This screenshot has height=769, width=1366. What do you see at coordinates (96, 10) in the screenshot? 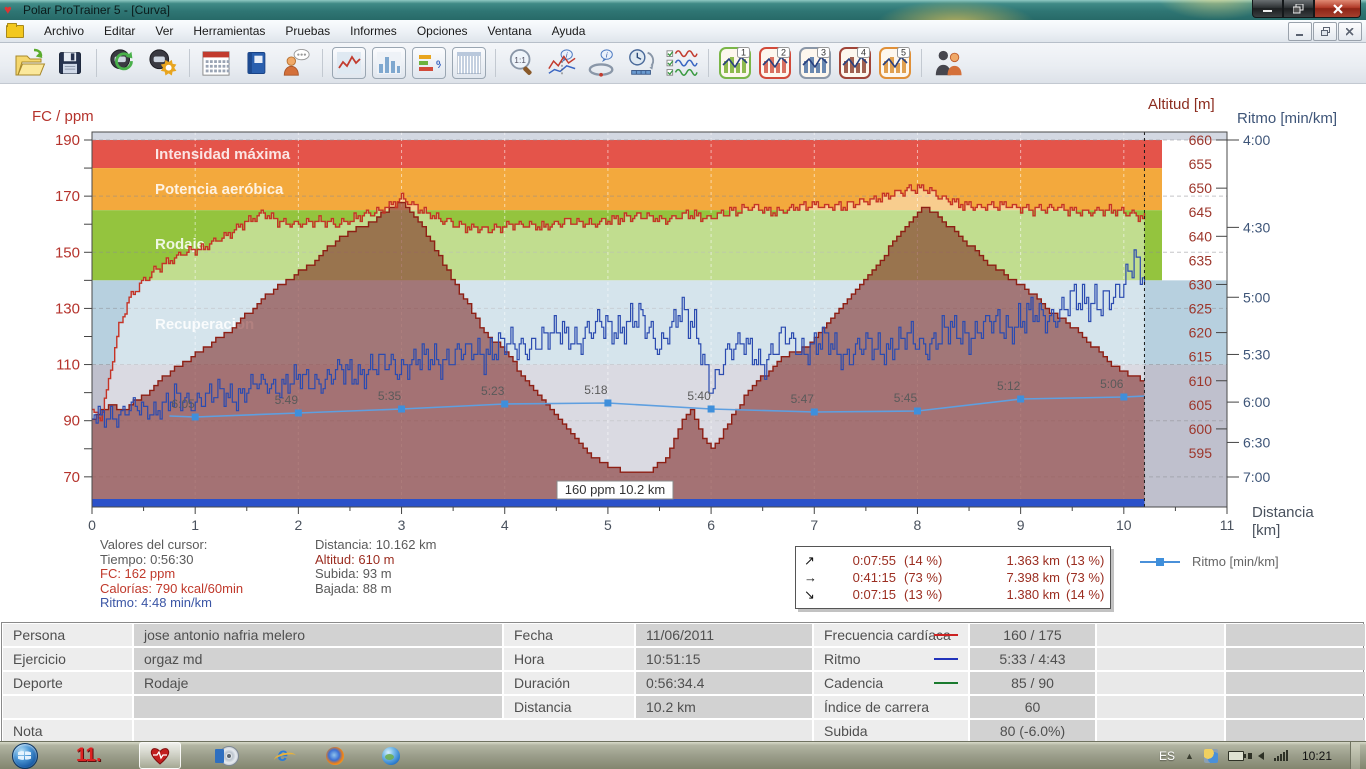
I see `window-title: Polar ProTrainer 5 - [Curva]` at bounding box center [96, 10].